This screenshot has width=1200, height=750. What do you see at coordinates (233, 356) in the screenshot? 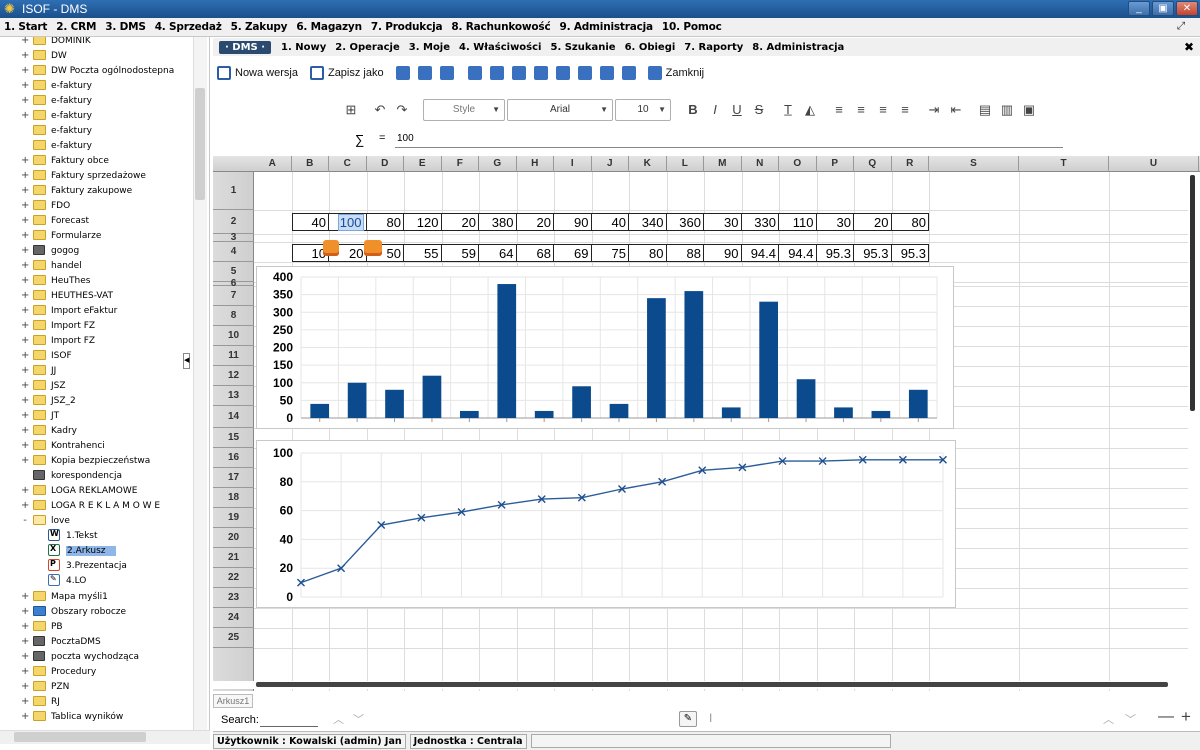
I see `row-header: 11` at bounding box center [233, 356].